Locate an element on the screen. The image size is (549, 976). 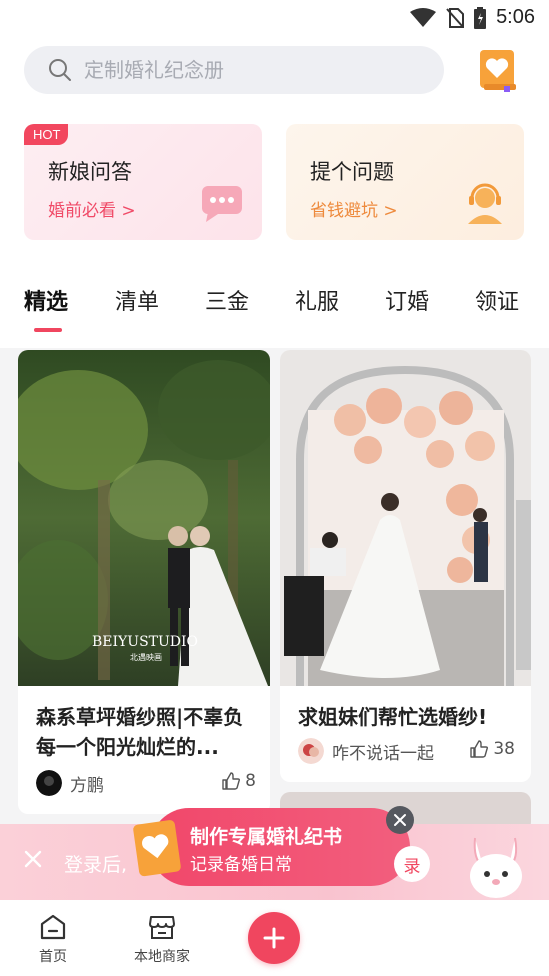
chat-bubble-icon is located at coordinates (222, 204).